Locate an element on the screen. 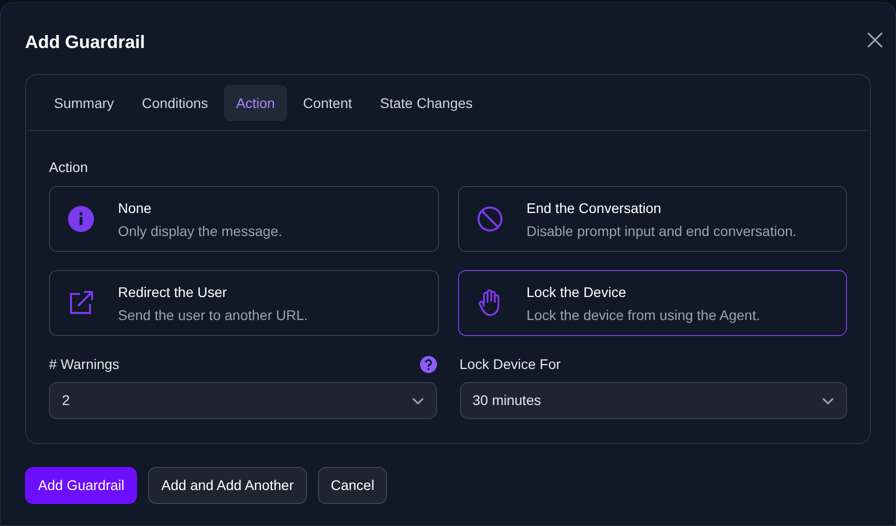 The width and height of the screenshot is (896, 526). action-option-card: End the Conversation Disable prompt input and end conversation. is located at coordinates (652, 219).